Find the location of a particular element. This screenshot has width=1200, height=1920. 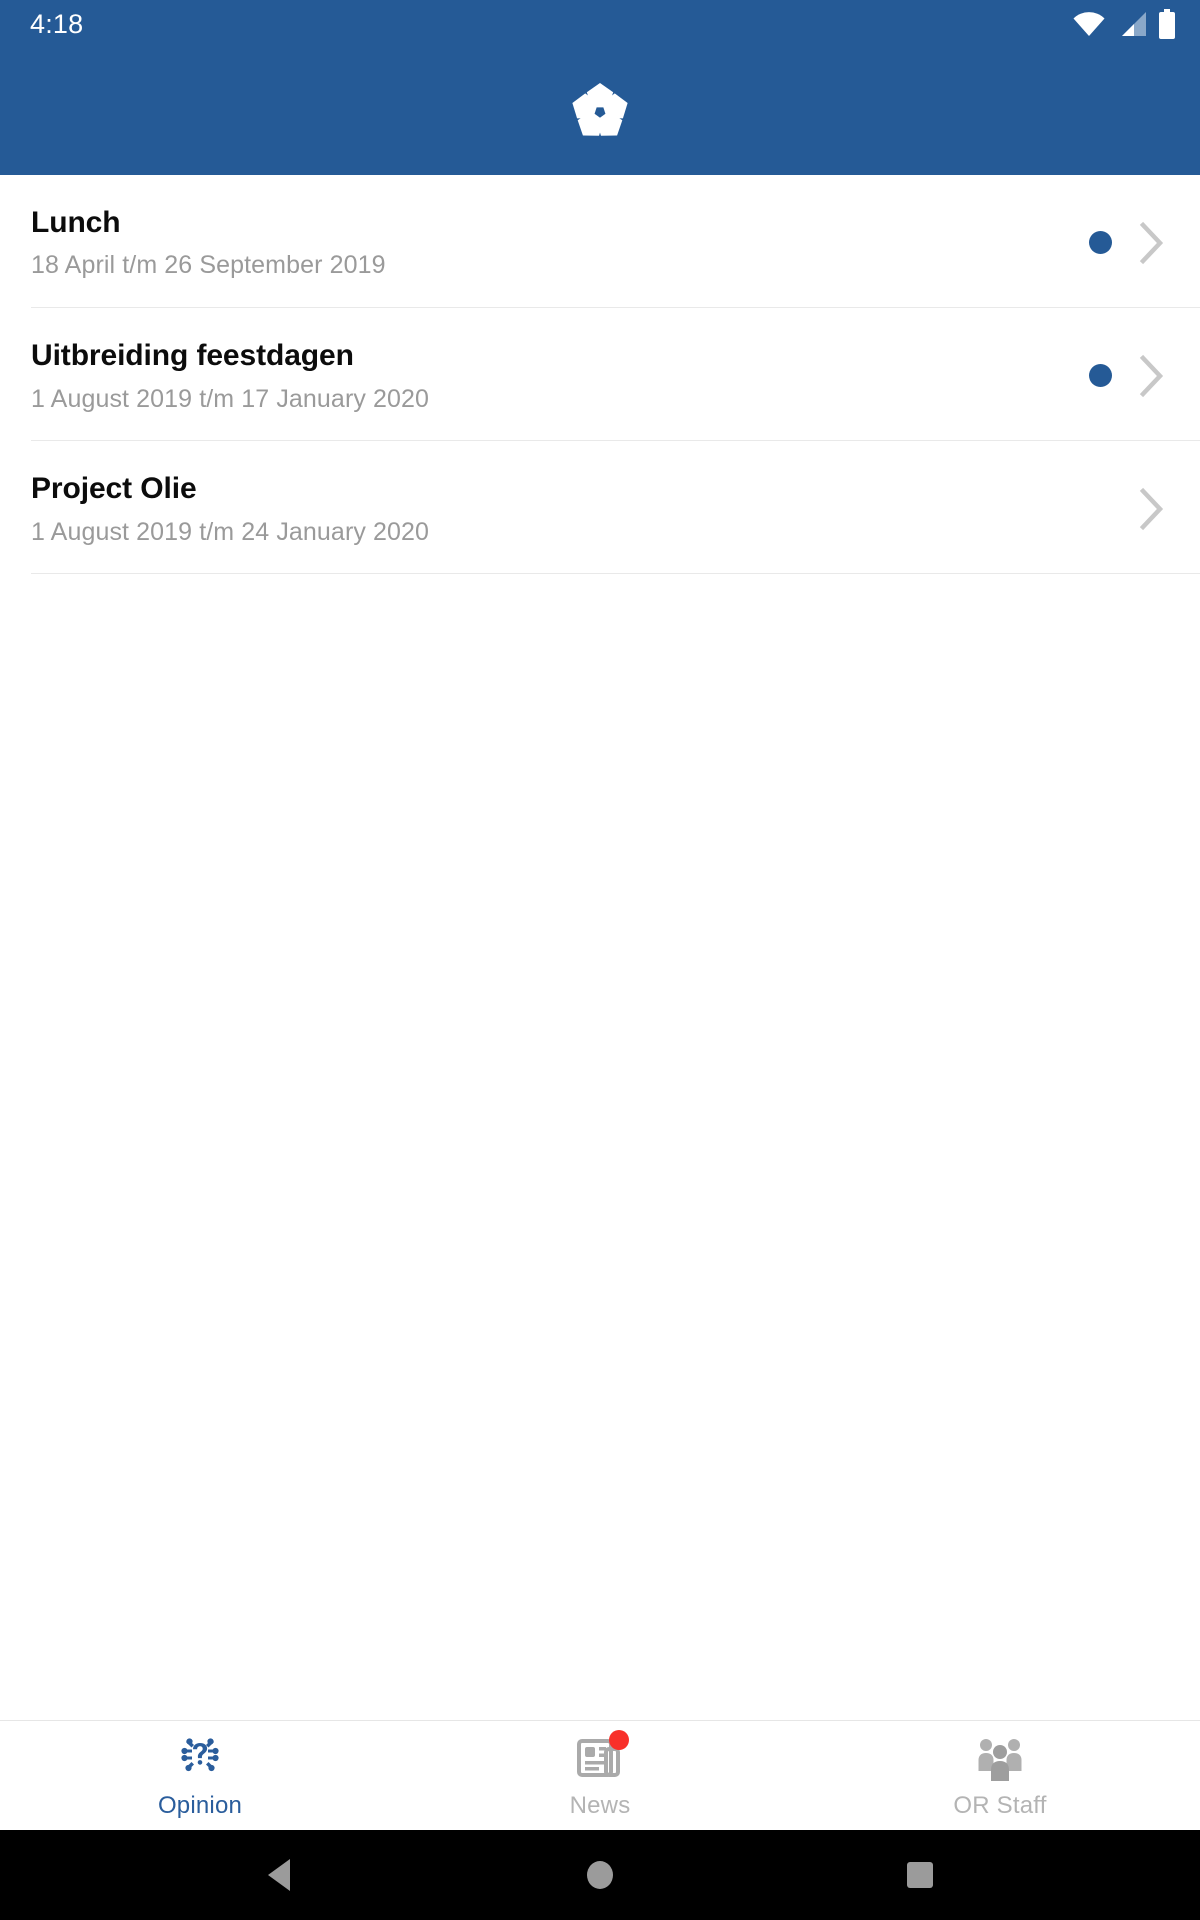

tab-or-staff: OR Staff is located at coordinates (1000, 1775).